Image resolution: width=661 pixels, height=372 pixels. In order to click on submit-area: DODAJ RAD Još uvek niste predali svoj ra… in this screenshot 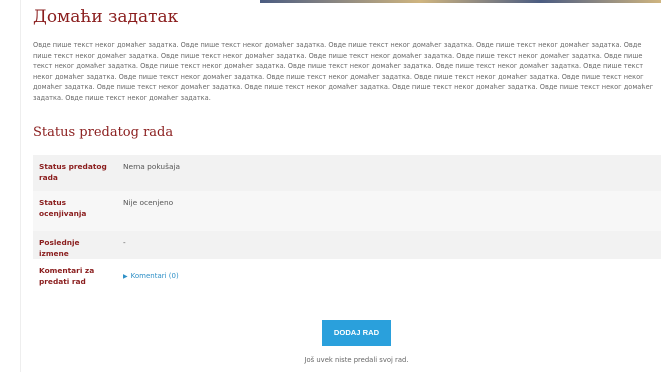, I will do `click(330, 342)`.